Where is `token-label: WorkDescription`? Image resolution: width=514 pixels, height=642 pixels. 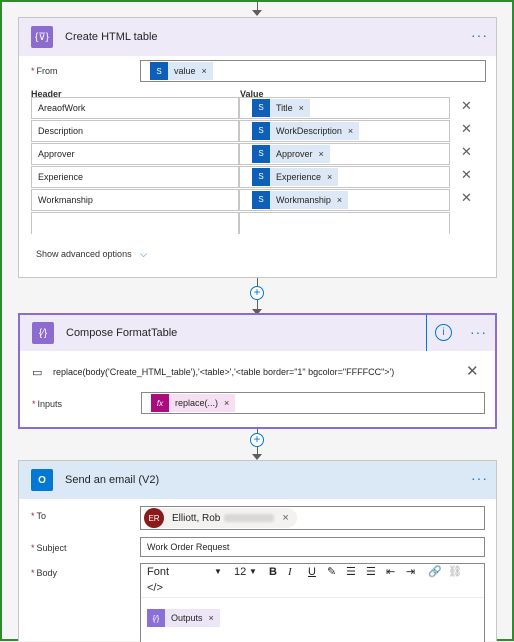
token-label: WorkDescription is located at coordinates (309, 131).